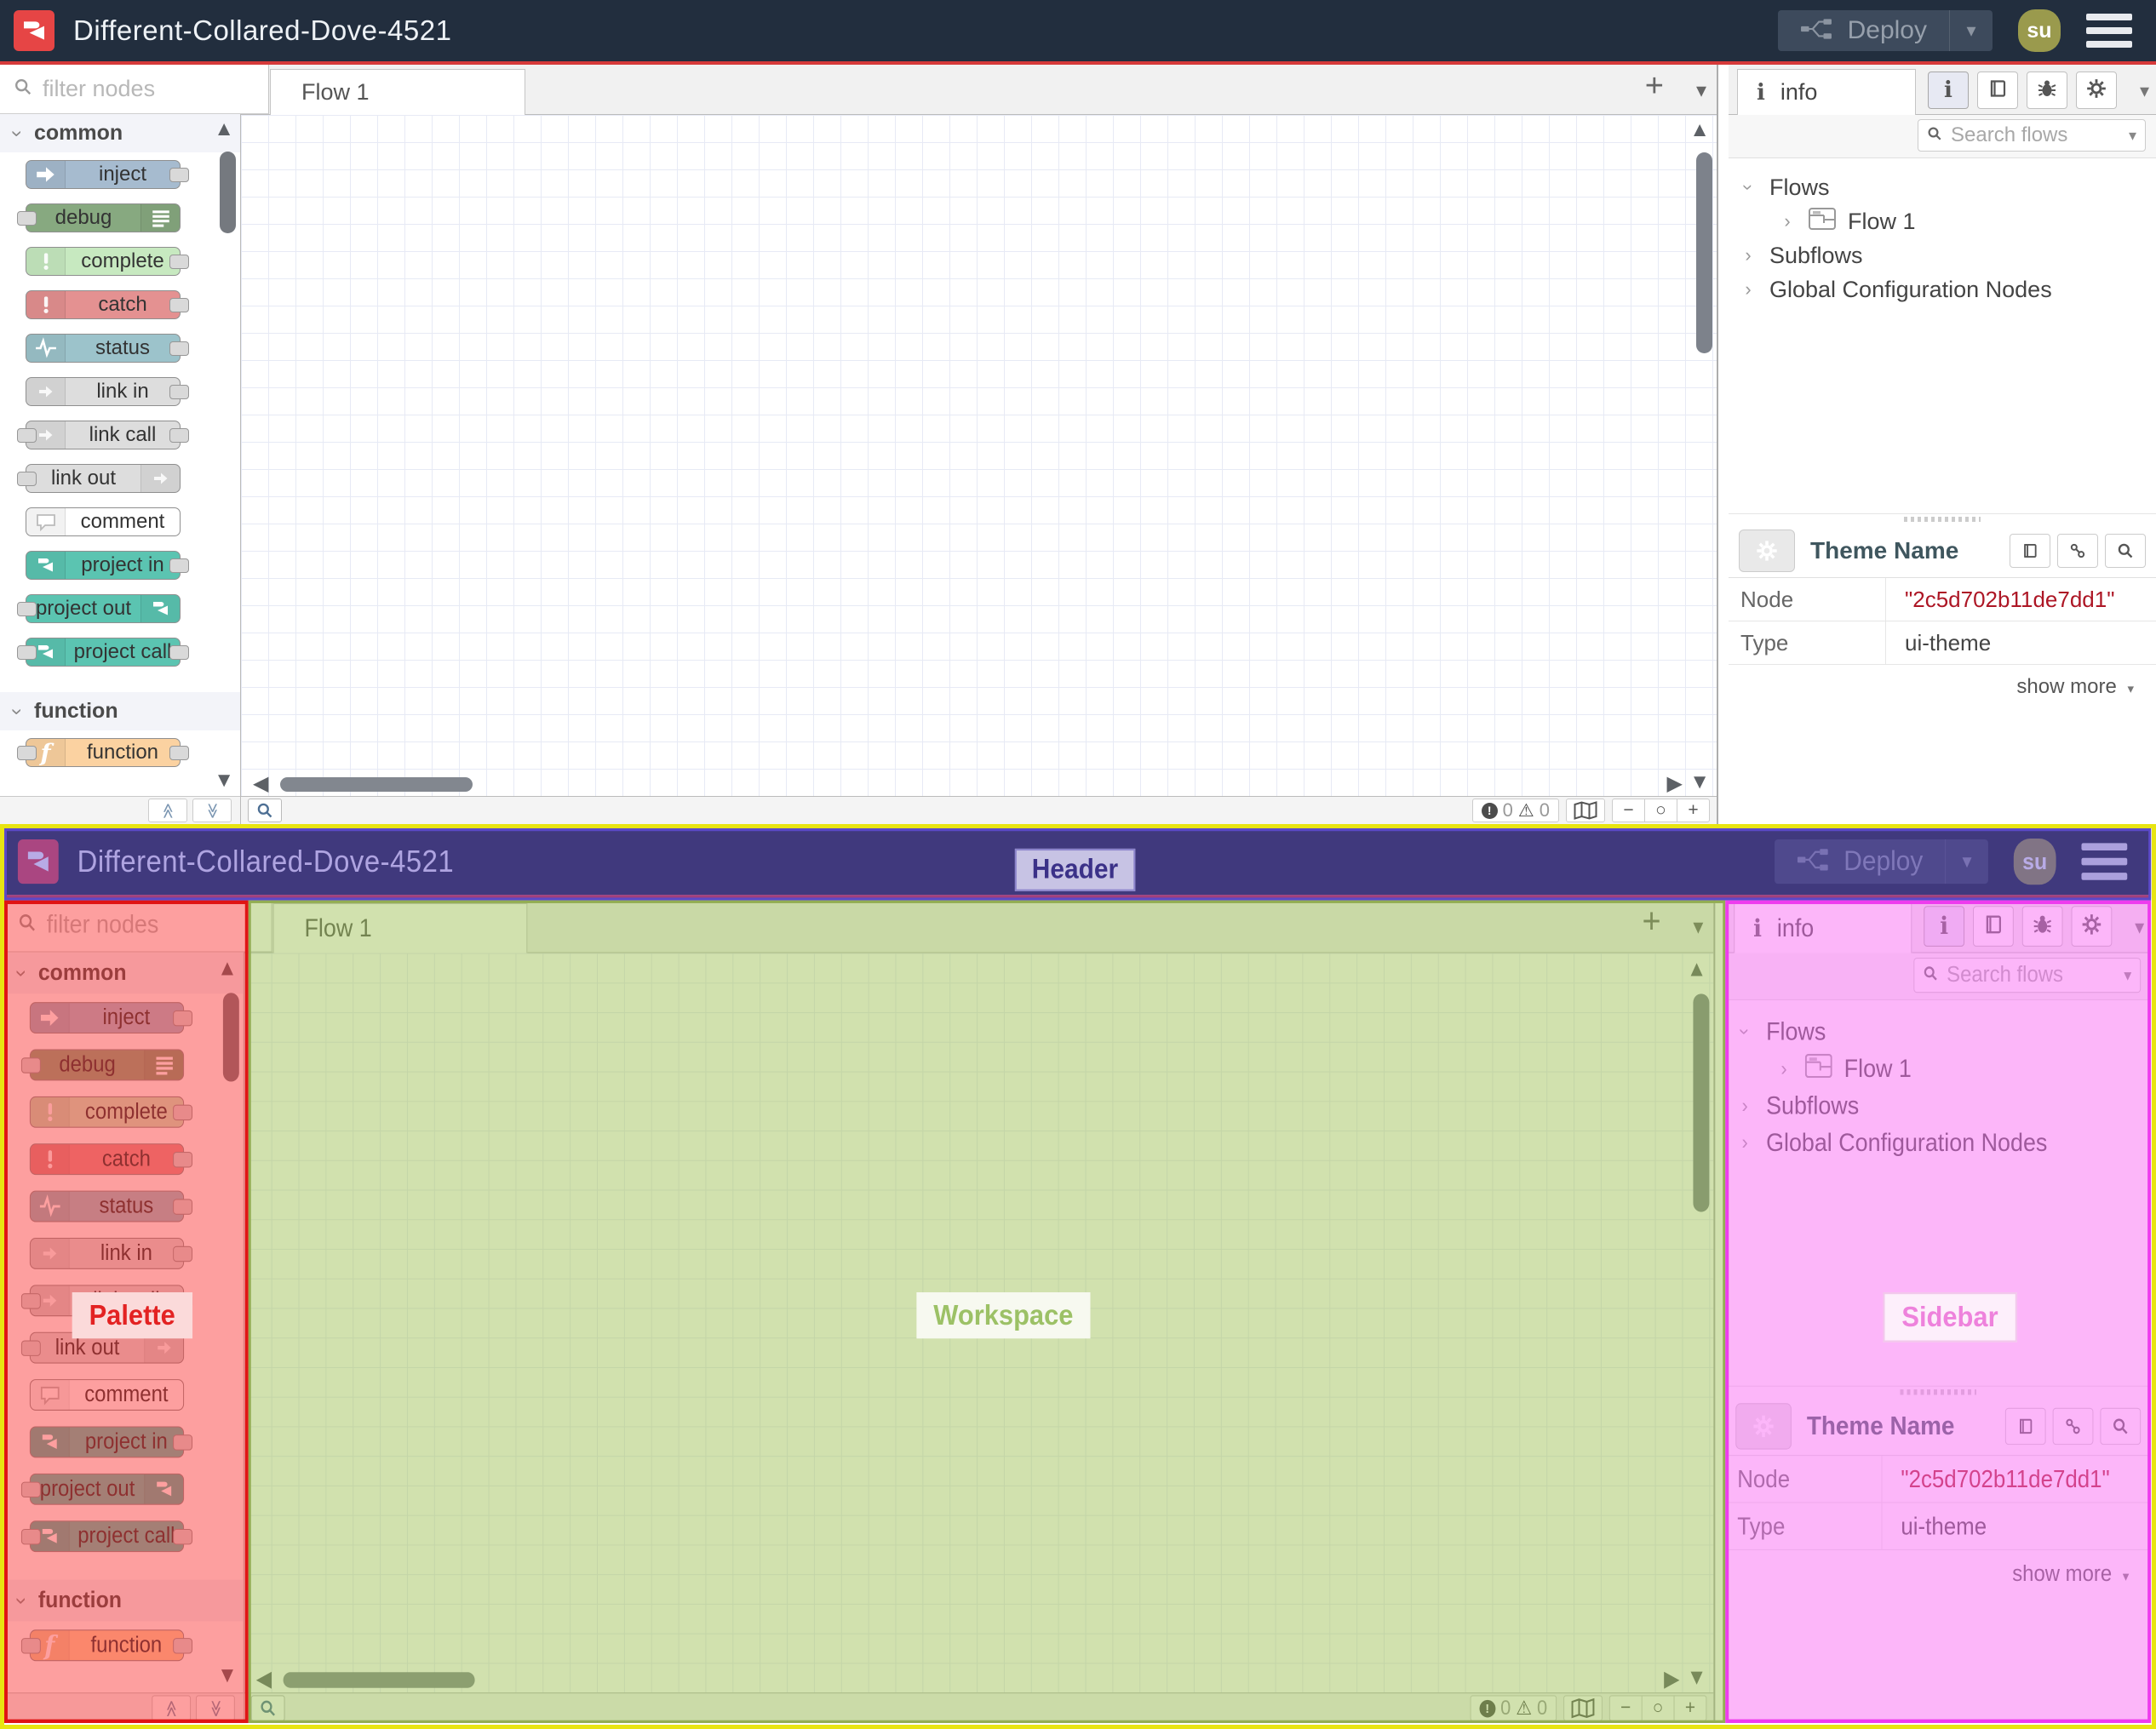 The width and height of the screenshot is (2156, 1729). I want to click on palette-node-comment: comment, so click(107, 1395).